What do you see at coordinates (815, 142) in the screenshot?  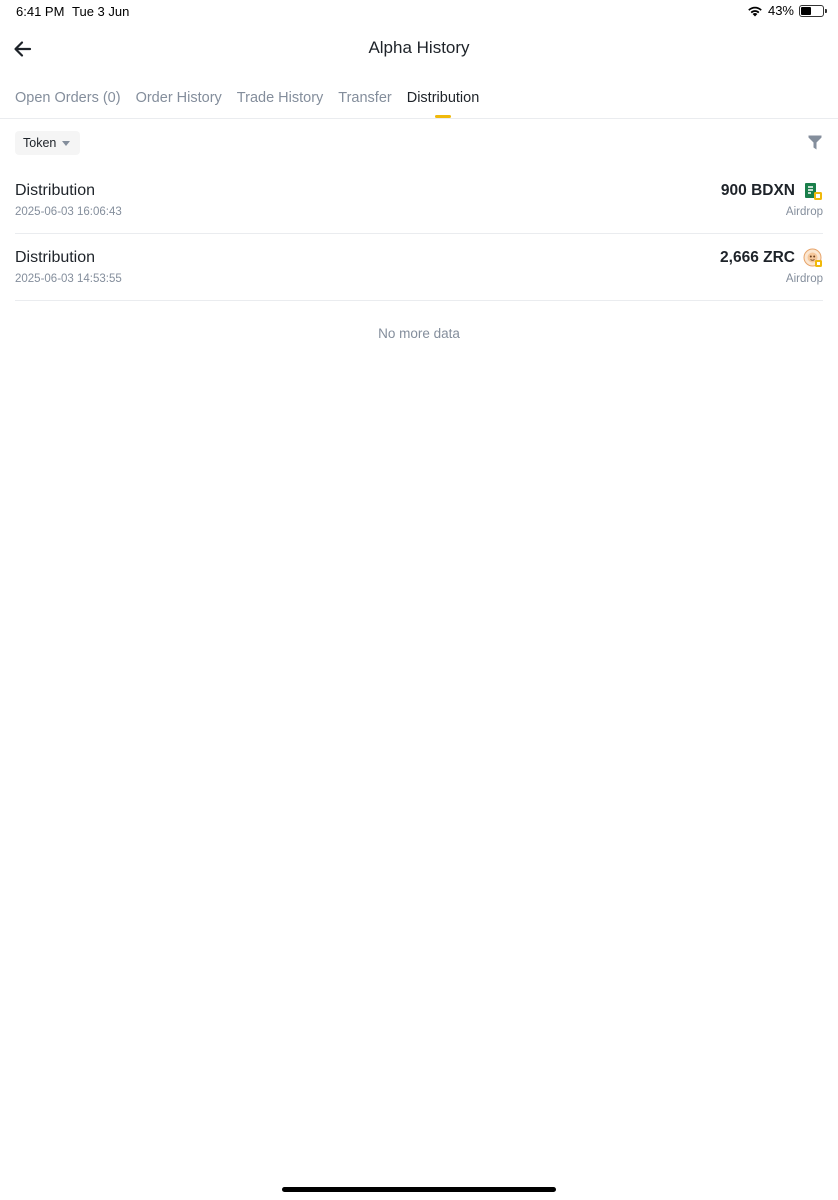 I see `funnel-icon` at bounding box center [815, 142].